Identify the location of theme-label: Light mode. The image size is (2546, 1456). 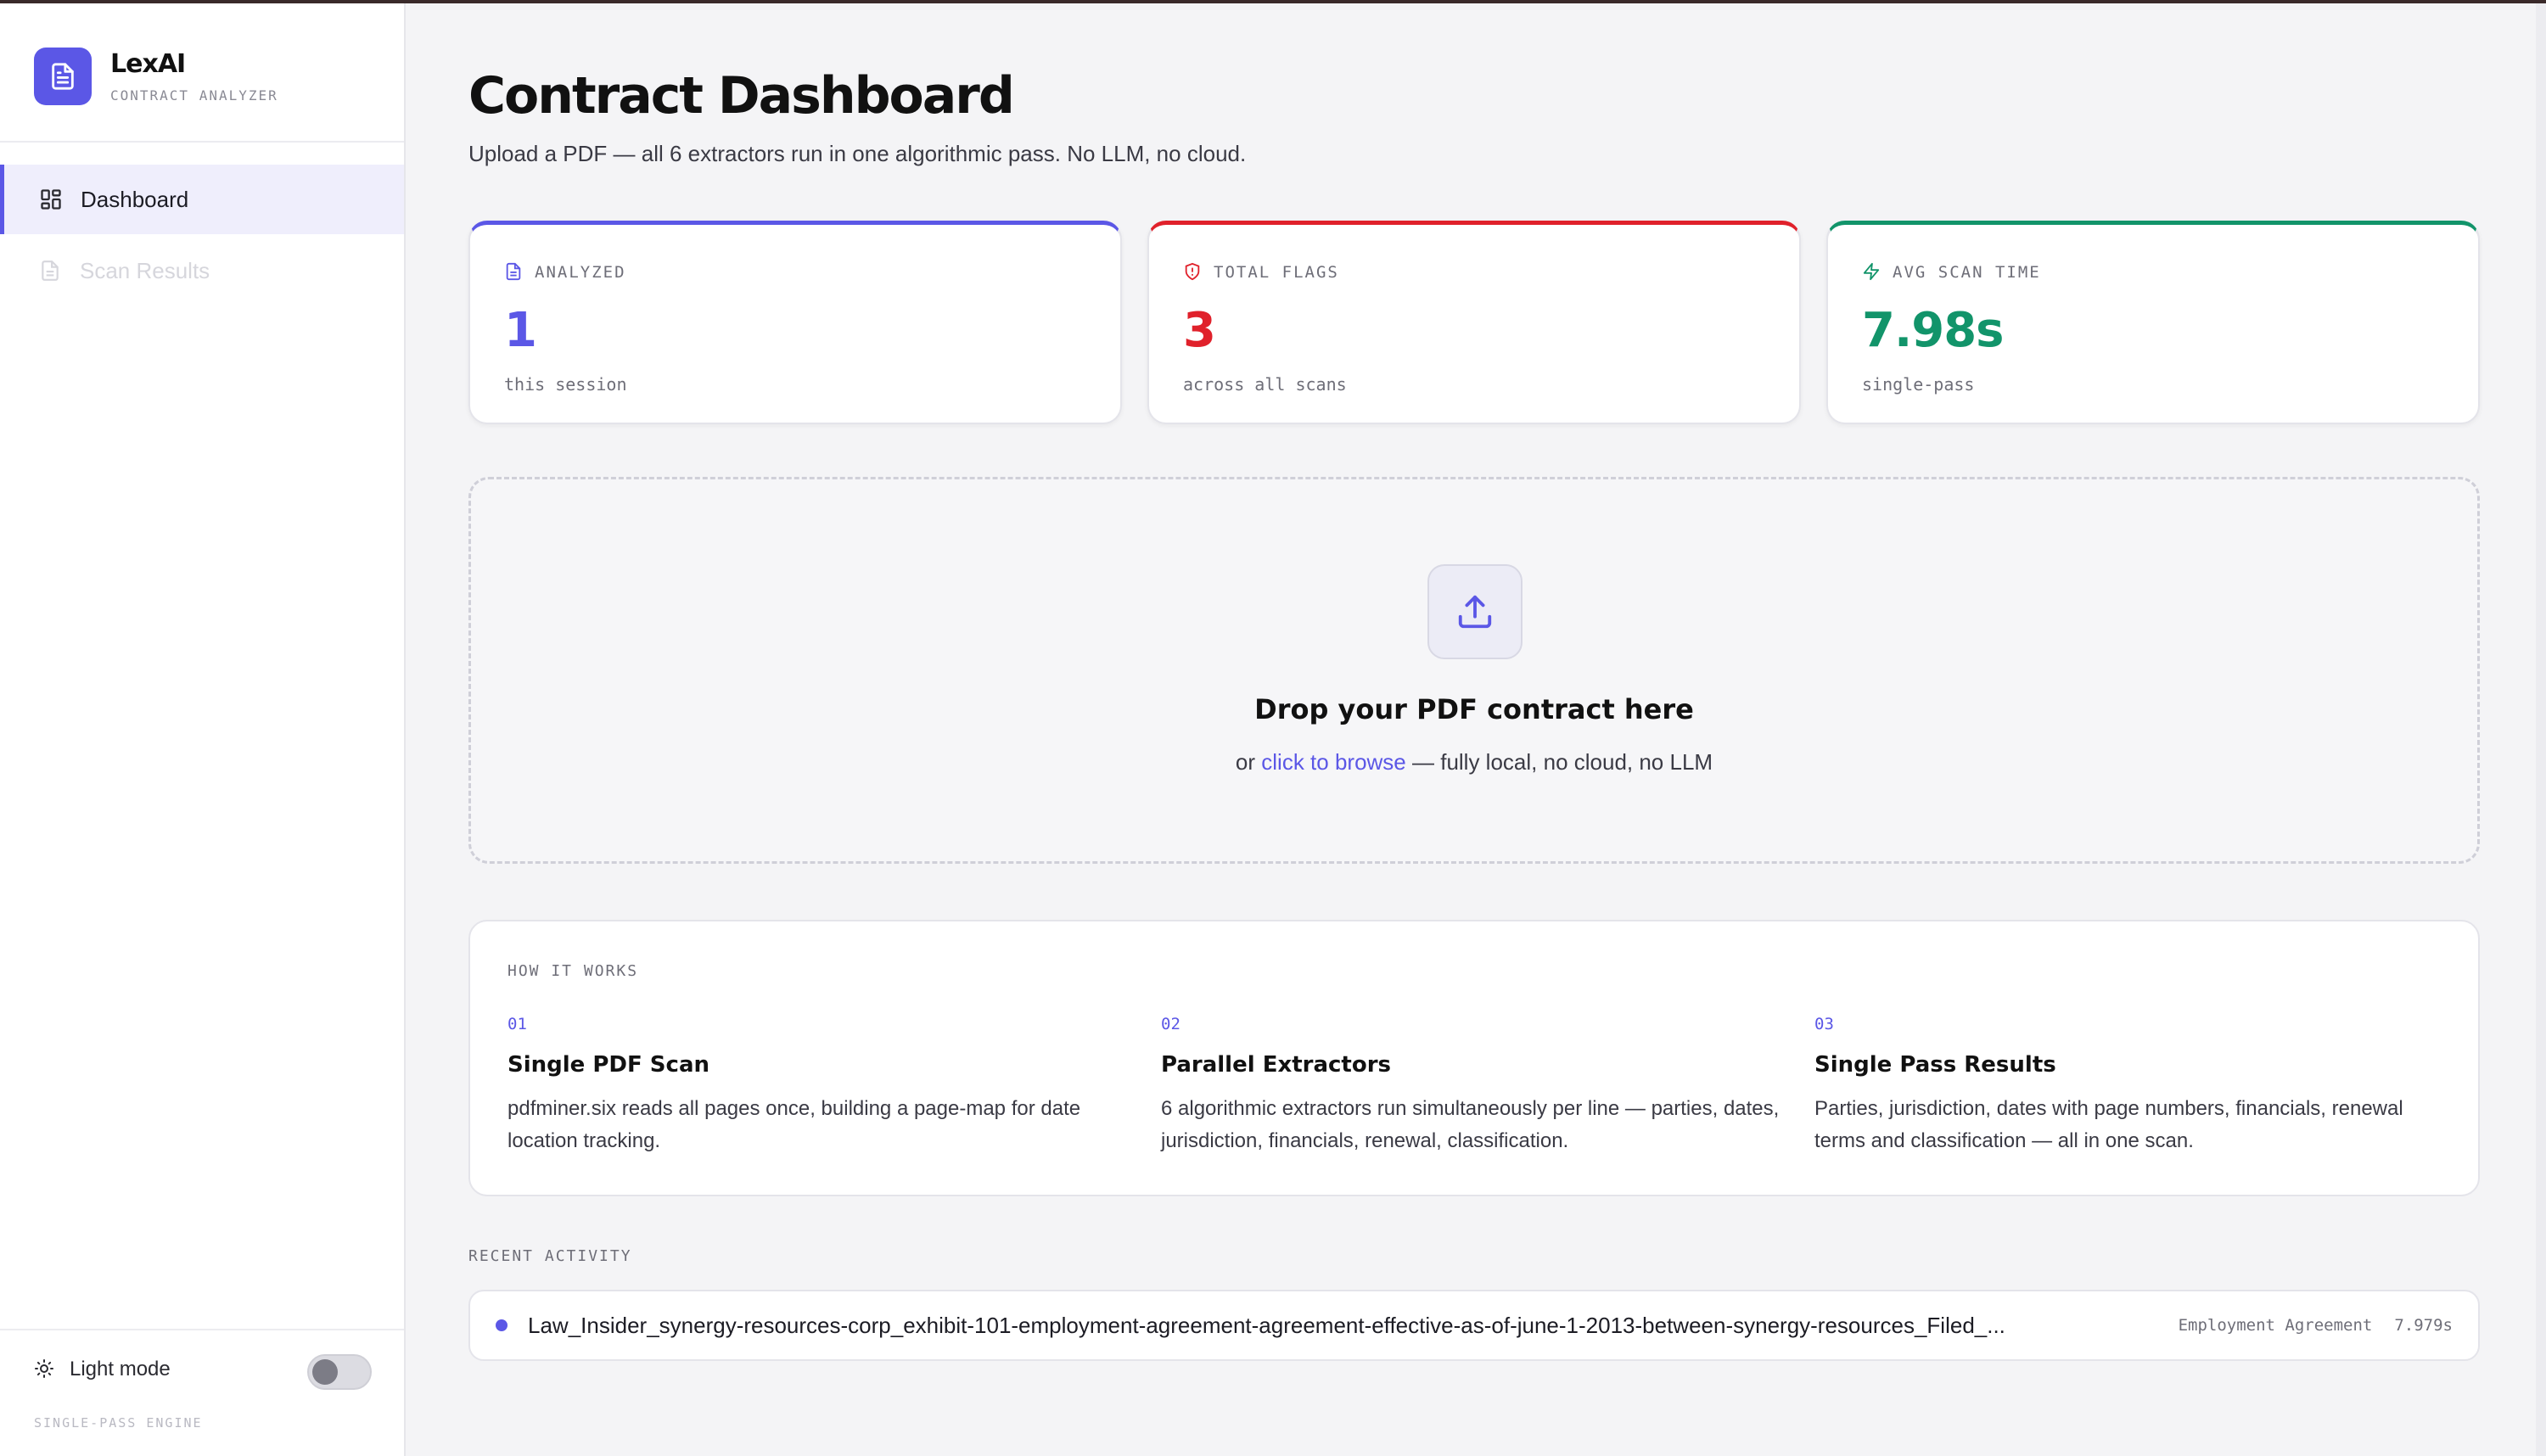
(103, 1370).